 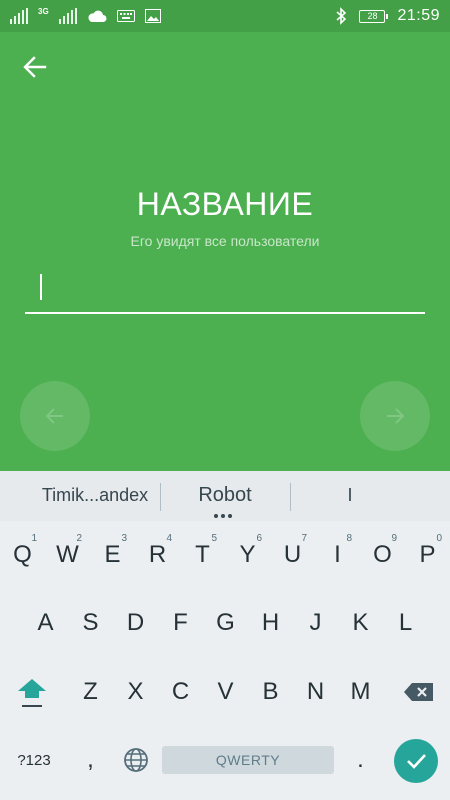 I want to click on key-e: E3, so click(x=112, y=555).